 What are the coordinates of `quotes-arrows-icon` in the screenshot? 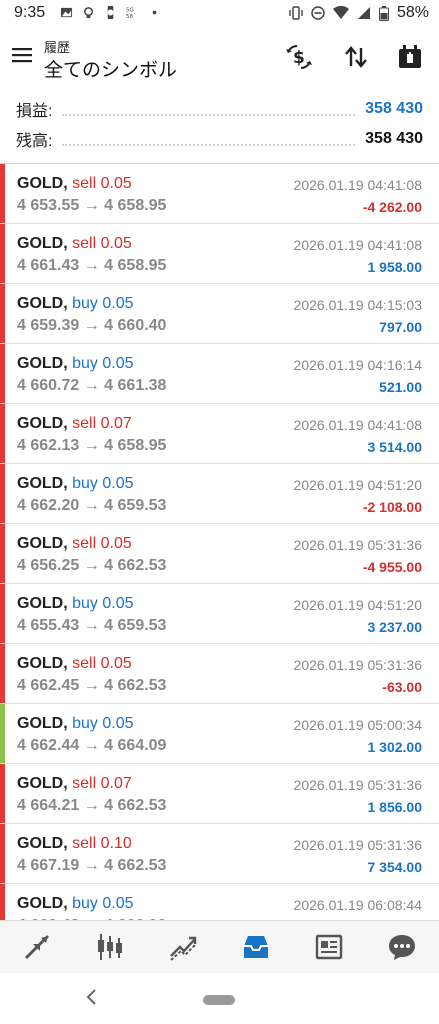 It's located at (36, 947).